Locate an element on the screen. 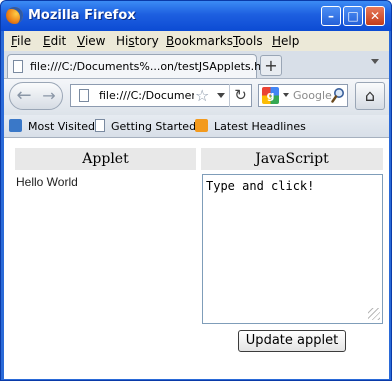  bookmark-label: Most Visited is located at coordinates (61, 126).